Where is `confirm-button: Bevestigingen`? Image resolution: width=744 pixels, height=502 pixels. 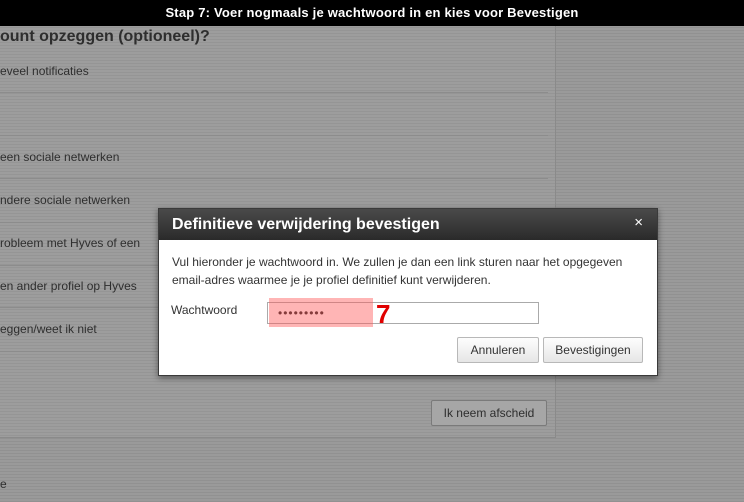 confirm-button: Bevestigingen is located at coordinates (593, 350).